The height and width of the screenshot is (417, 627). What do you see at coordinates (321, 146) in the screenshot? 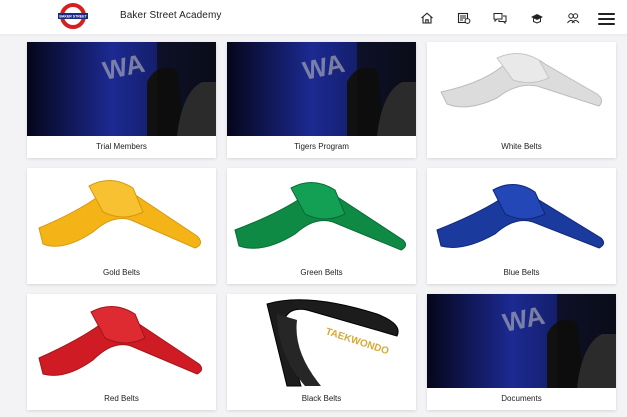
I see `card-label: Tigers Program` at bounding box center [321, 146].